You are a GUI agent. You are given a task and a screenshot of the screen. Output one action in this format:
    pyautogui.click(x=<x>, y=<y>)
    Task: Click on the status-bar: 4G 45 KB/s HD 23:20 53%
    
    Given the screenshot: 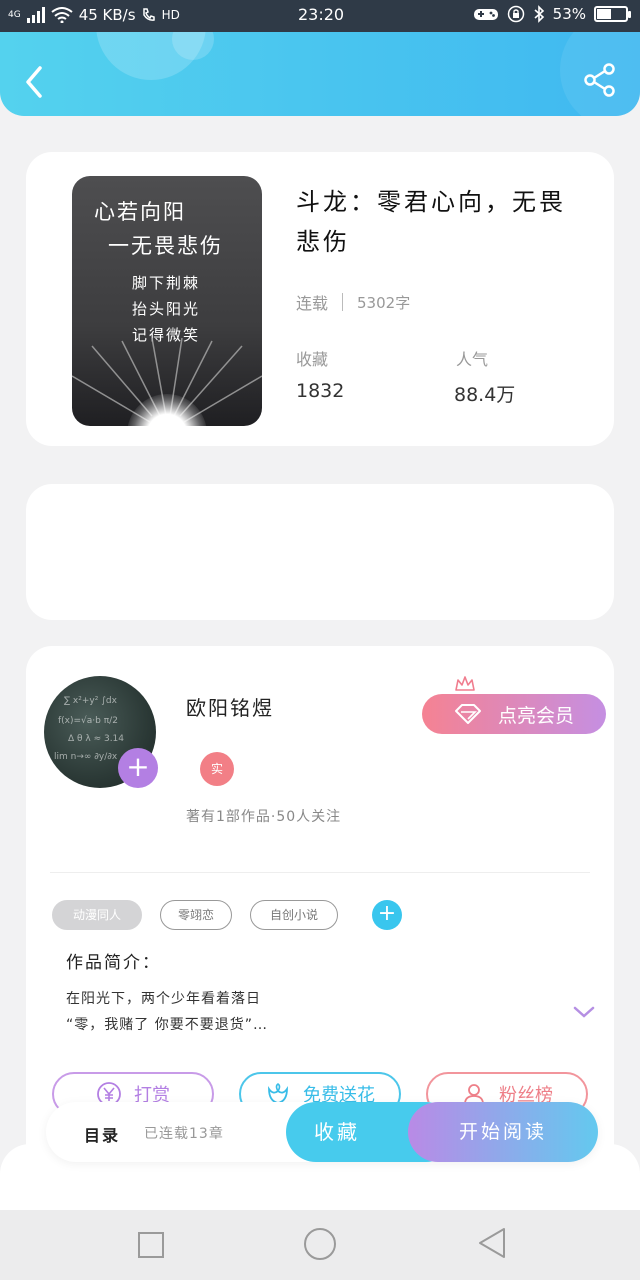 What is the action you would take?
    pyautogui.click(x=320, y=16)
    